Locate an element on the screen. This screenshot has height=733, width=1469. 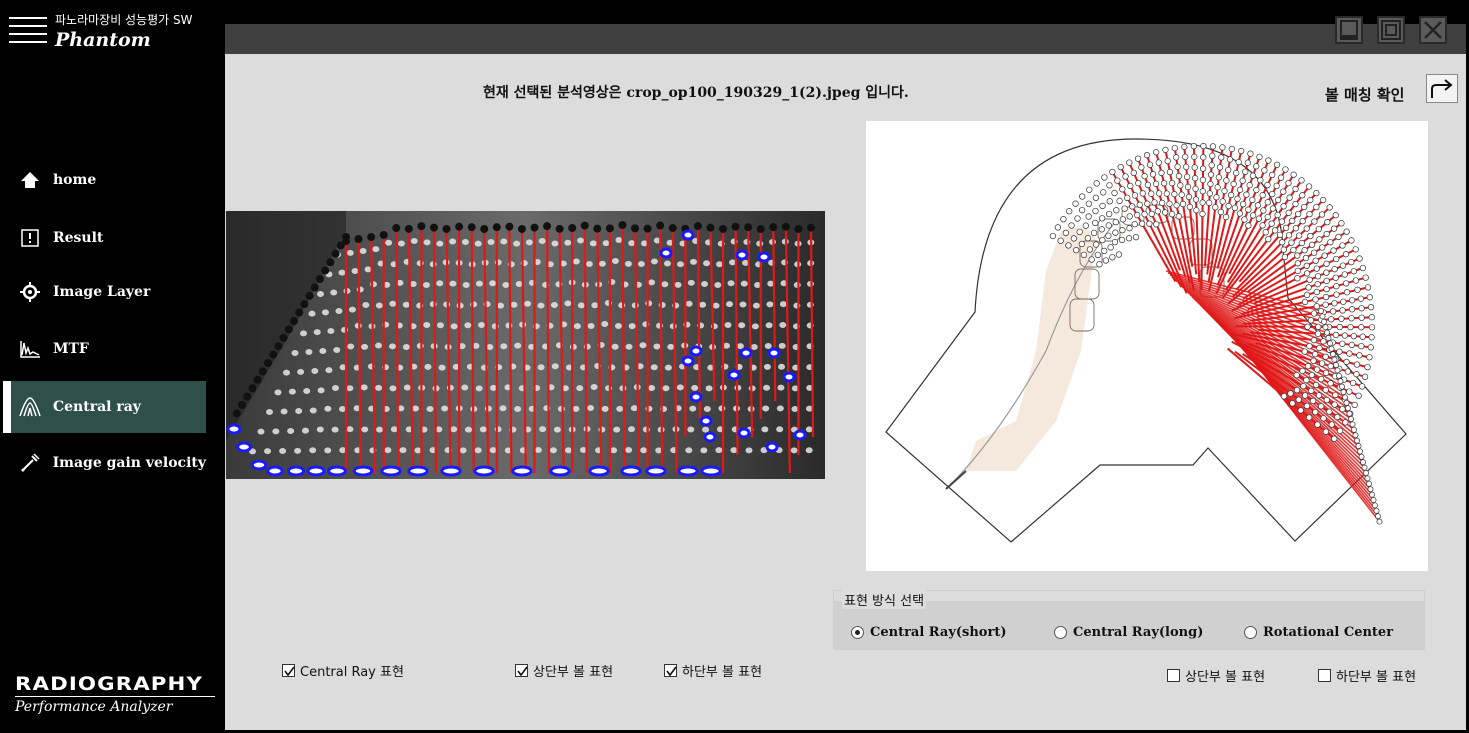
image-layer-icon is located at coordinates (30, 292).